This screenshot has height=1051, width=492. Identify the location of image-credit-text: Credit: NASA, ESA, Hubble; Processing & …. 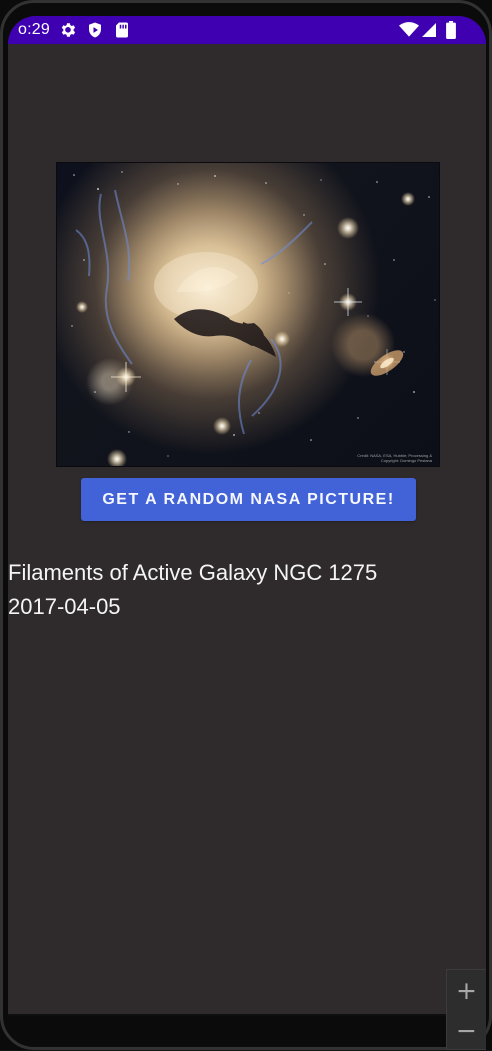
(394, 458).